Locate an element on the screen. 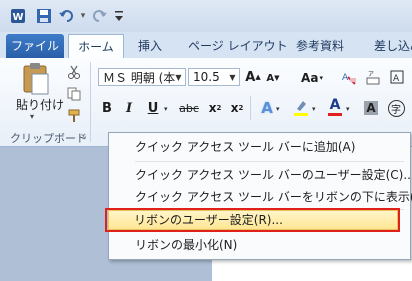  svg-text: A is located at coordinates (396, 79).